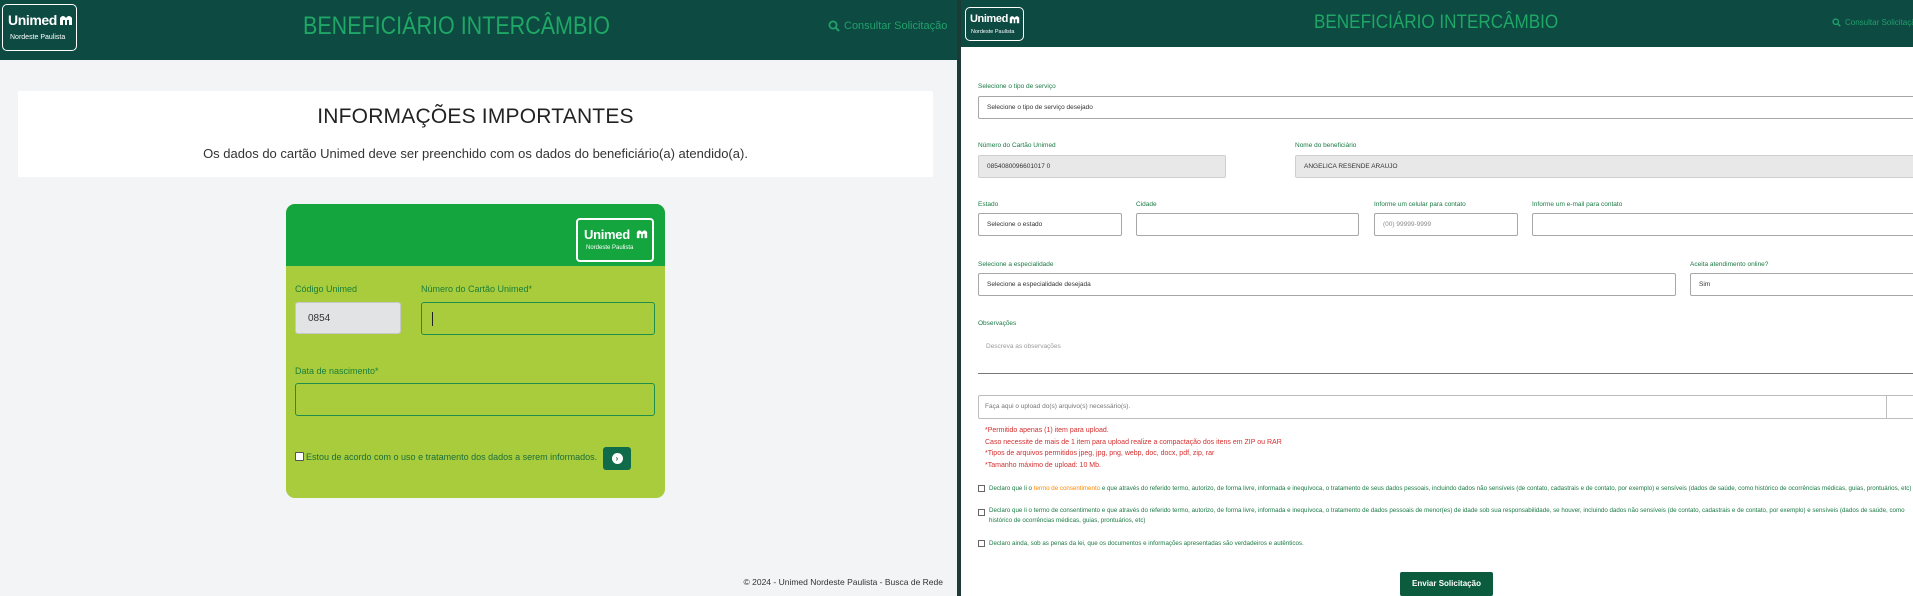 The width and height of the screenshot is (1913, 596). Describe the element at coordinates (981, 543) in the screenshot. I see `declaration-3-checkbox` at that location.